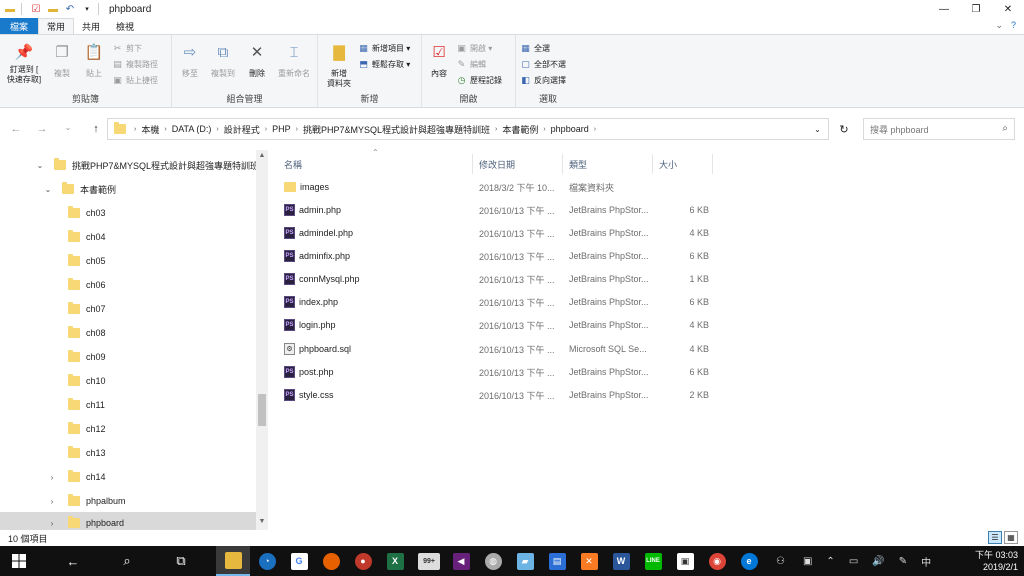 The width and height of the screenshot is (1024, 576). What do you see at coordinates (146, 165) in the screenshot?
I see `tree-item-book: ⌄ 挑戰PHP7&MYSQL程式設計與超強專題特訓班` at bounding box center [146, 165].